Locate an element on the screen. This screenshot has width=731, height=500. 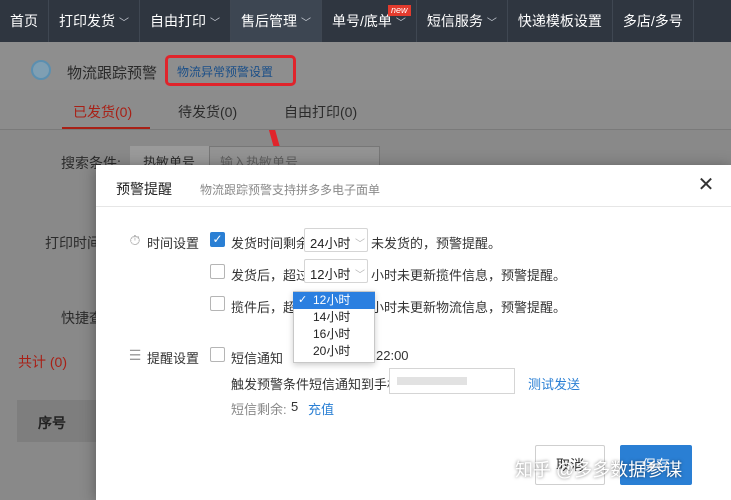
remind-section-label: 提醒设置 is located at coordinates (173, 358).